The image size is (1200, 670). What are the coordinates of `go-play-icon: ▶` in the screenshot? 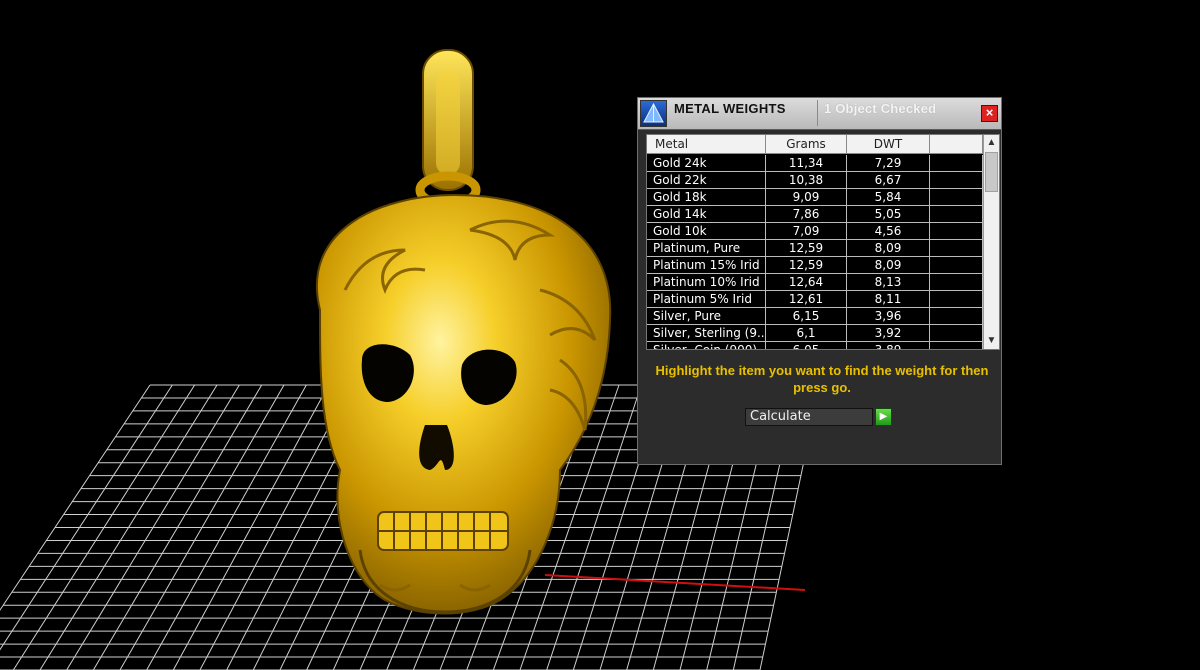 It's located at (883, 417).